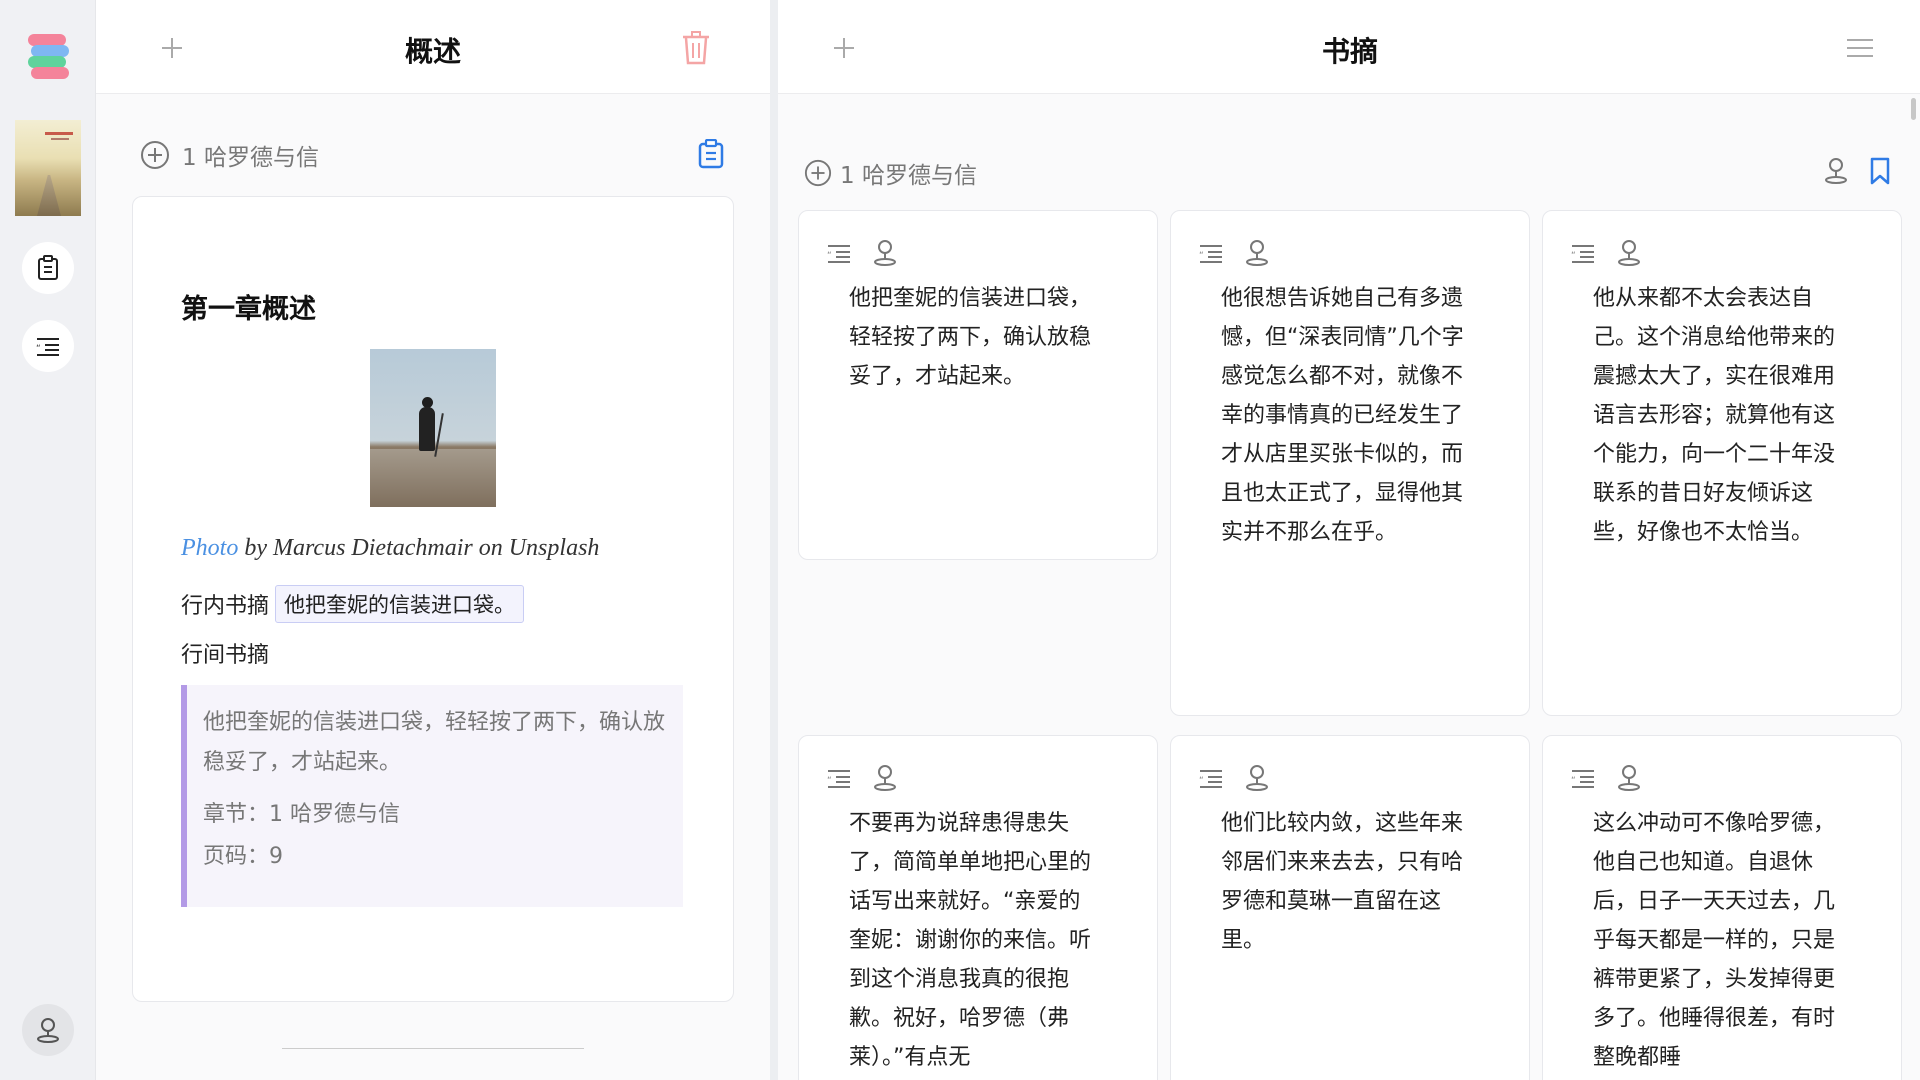  I want to click on user-avatar-button, so click(48, 1030).